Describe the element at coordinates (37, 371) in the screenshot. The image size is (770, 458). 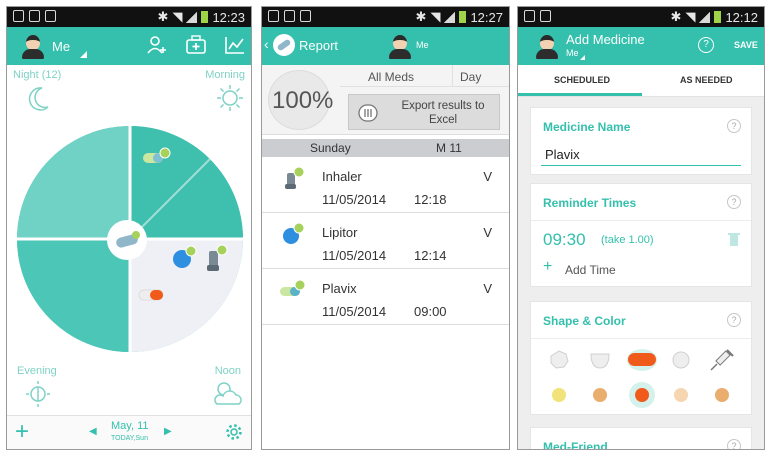
I see `evening-label: Evening` at that location.